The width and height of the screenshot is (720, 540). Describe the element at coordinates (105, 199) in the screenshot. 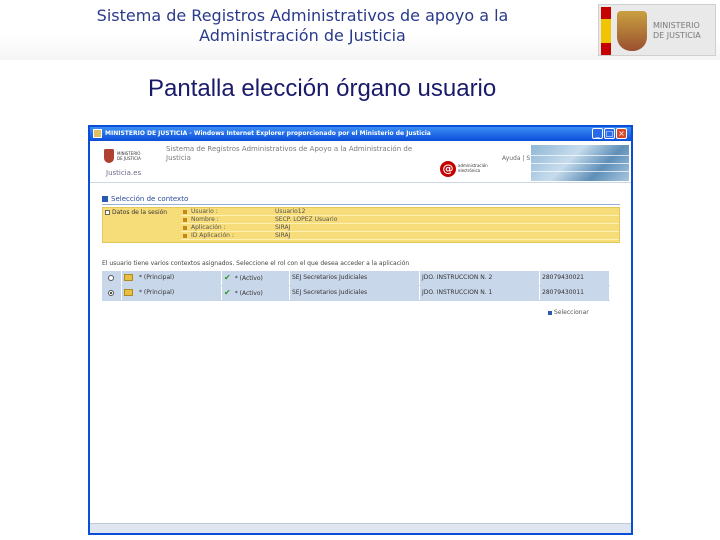

I see `section-marker-icon` at that location.